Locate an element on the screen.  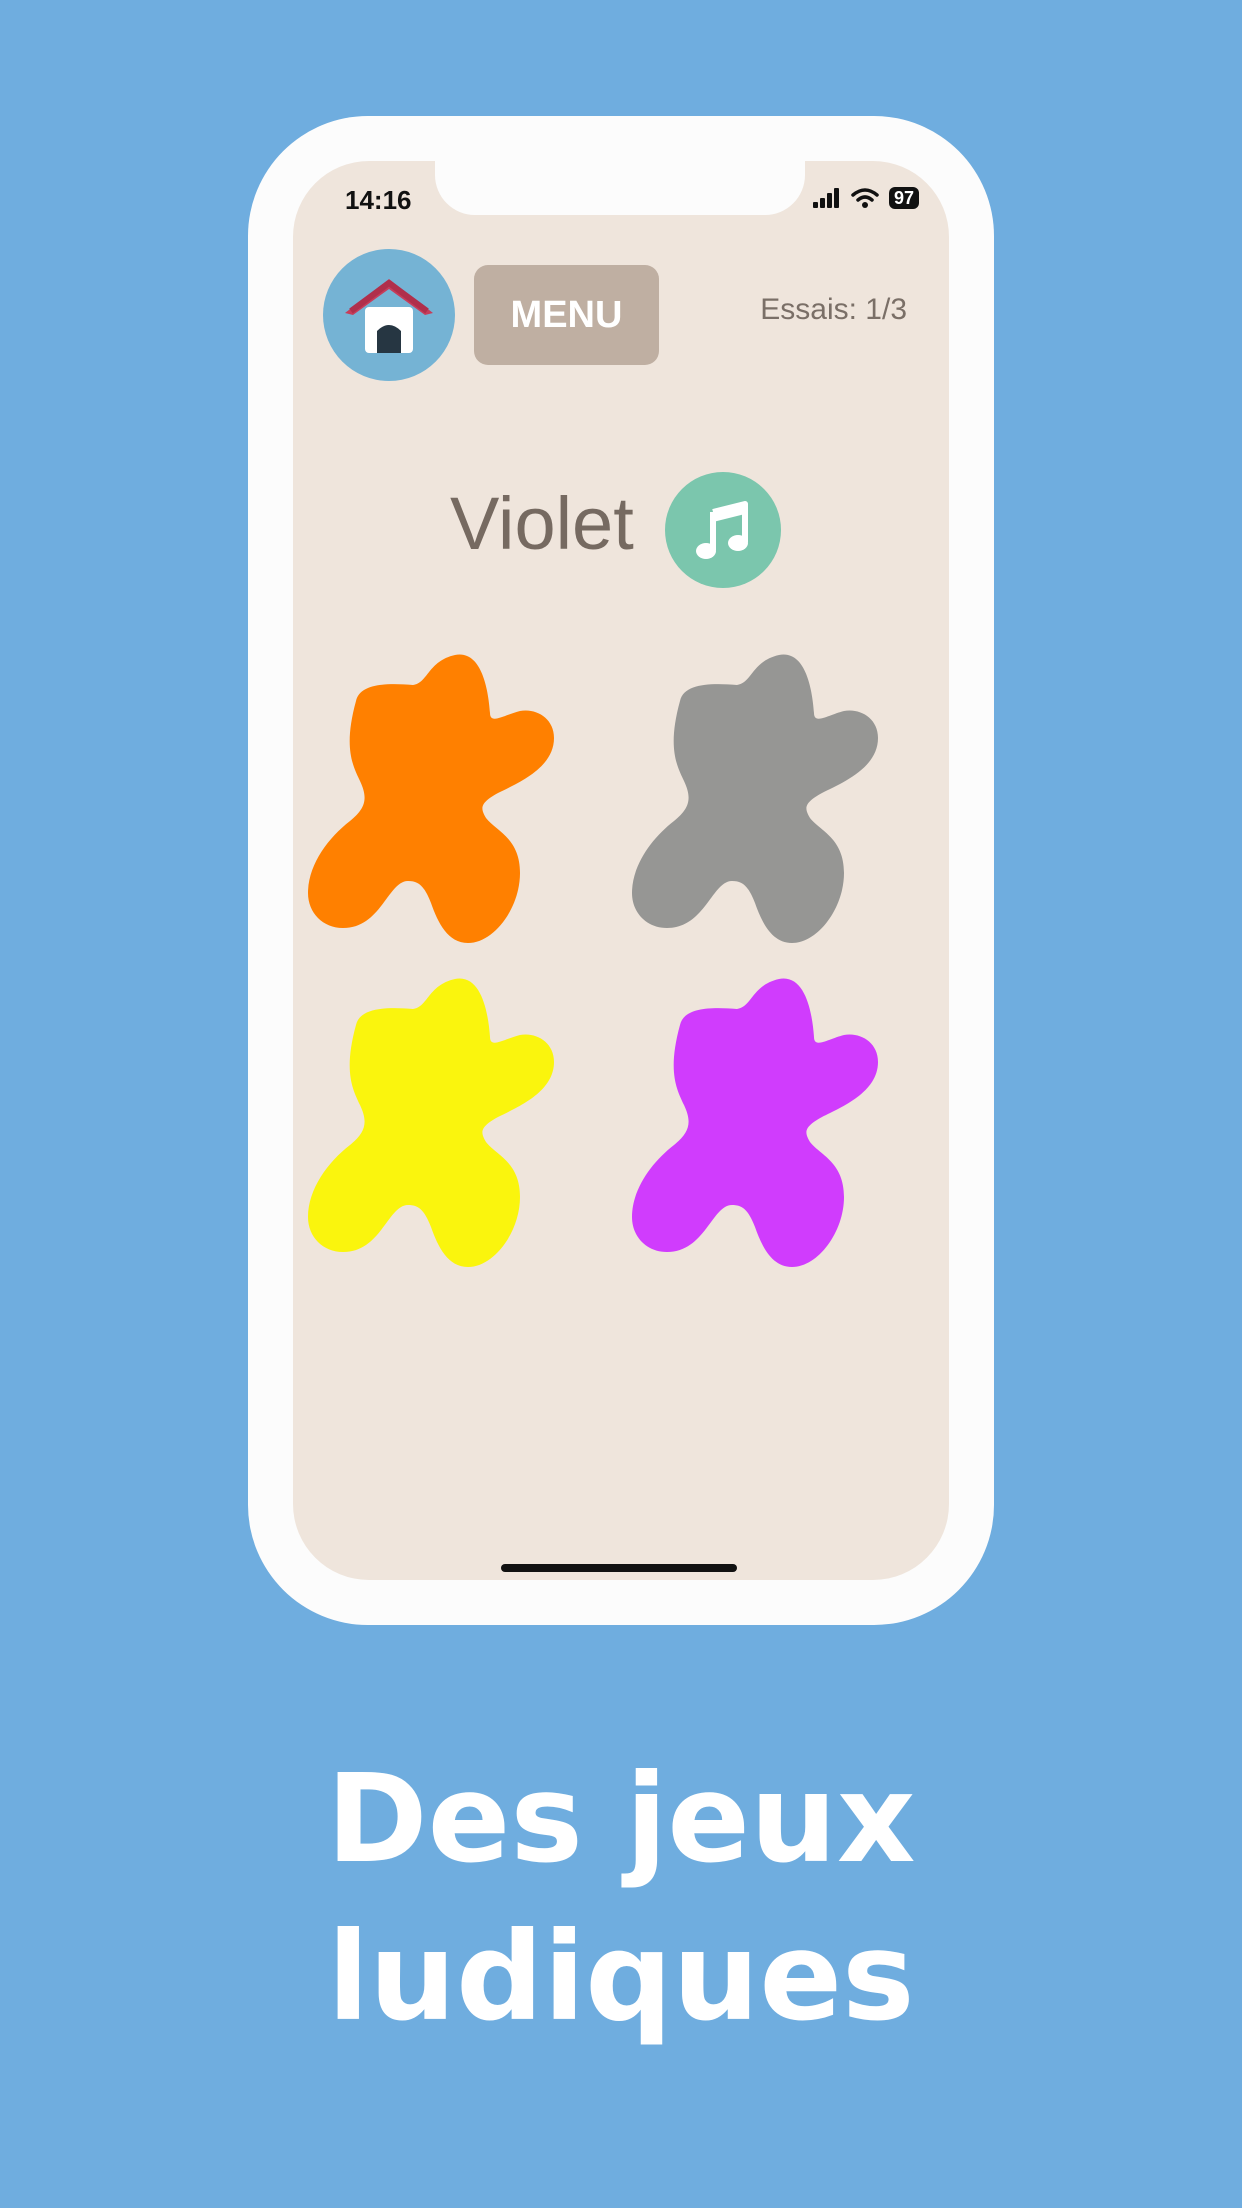
play-sound-button is located at coordinates (723, 530).